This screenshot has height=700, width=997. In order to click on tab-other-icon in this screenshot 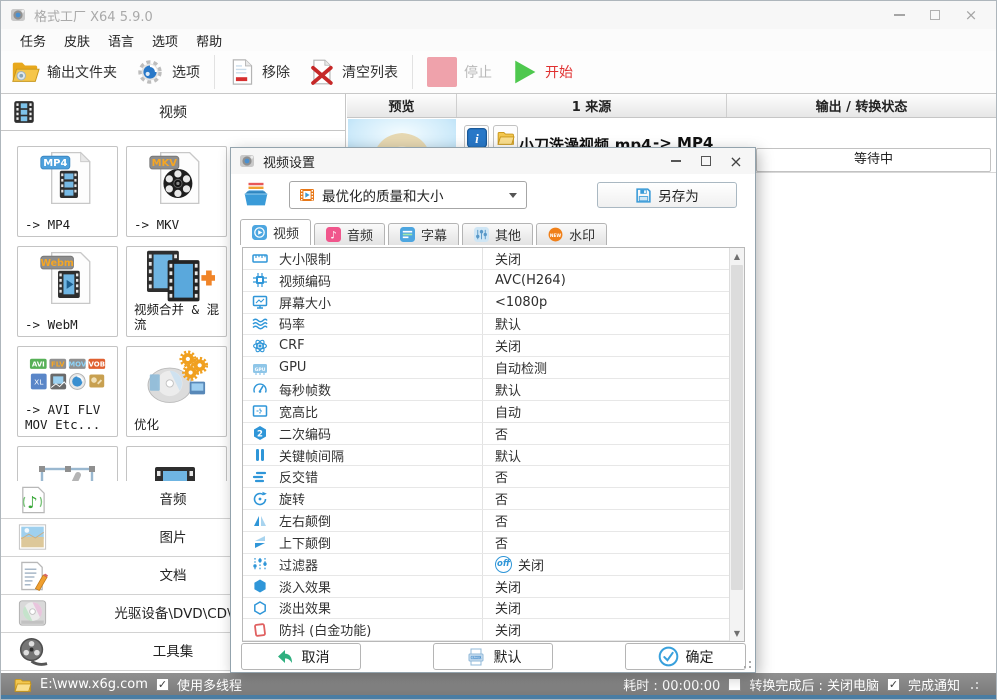, I will do `click(482, 234)`.